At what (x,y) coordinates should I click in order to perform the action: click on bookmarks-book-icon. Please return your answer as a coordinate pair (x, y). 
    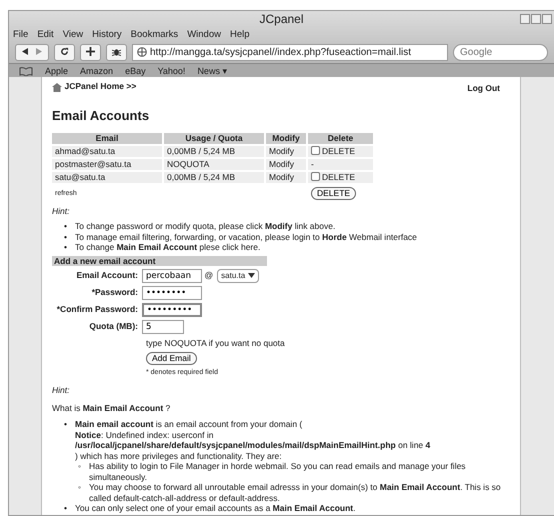
    Looking at the image, I should click on (26, 70).